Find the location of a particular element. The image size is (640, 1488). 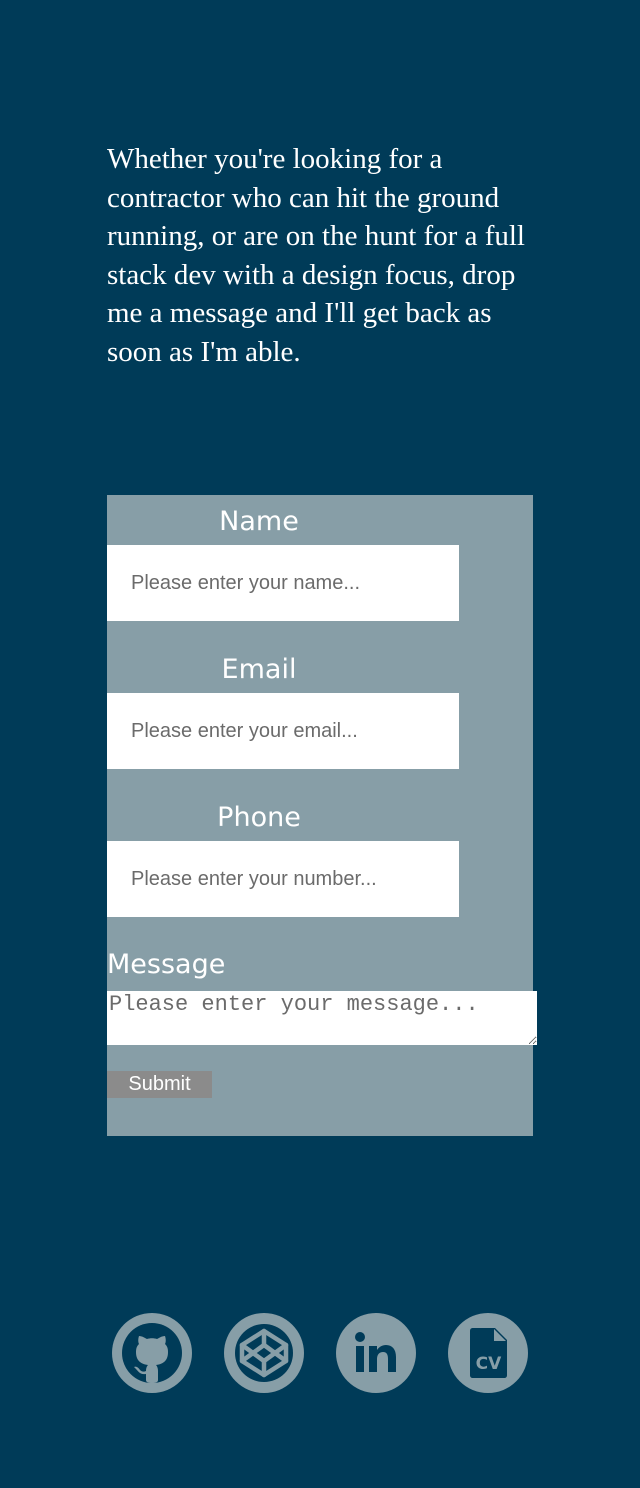

github-link is located at coordinates (152, 1353).